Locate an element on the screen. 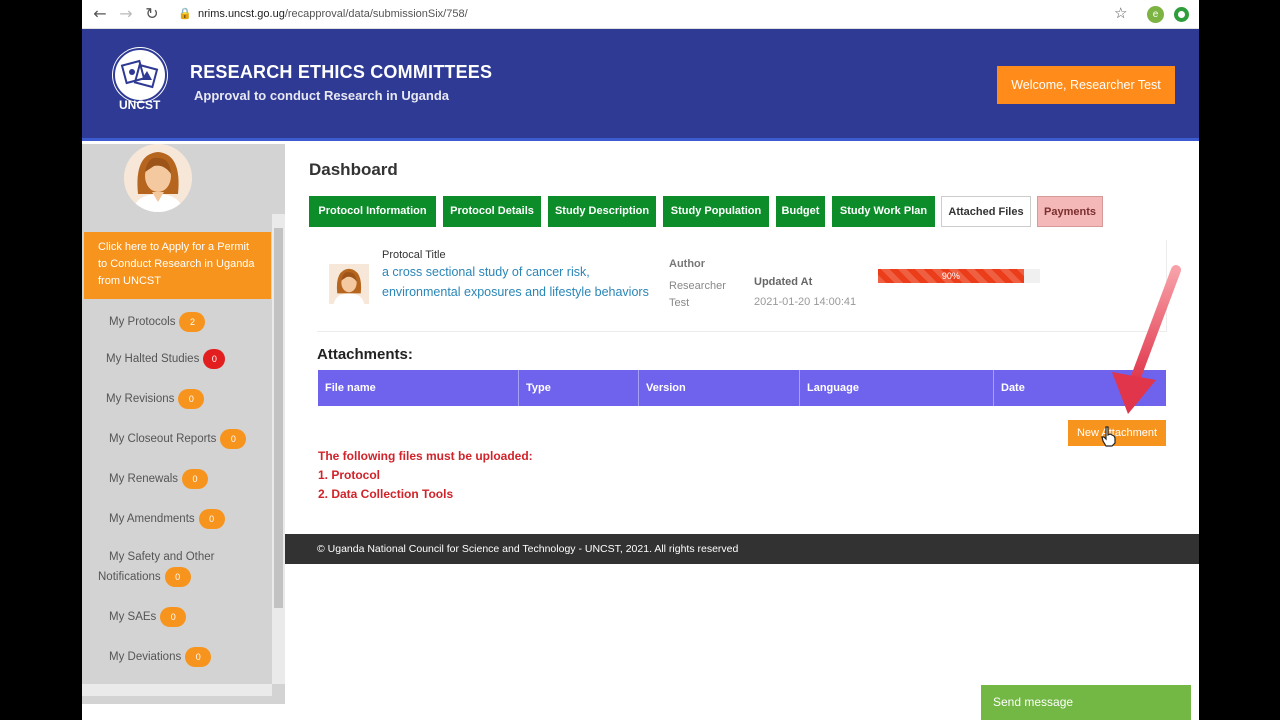 This screenshot has height=720, width=1280. sidebar-item-safety-notifications: My Safety and Other Notifications 0 is located at coordinates (178, 567).